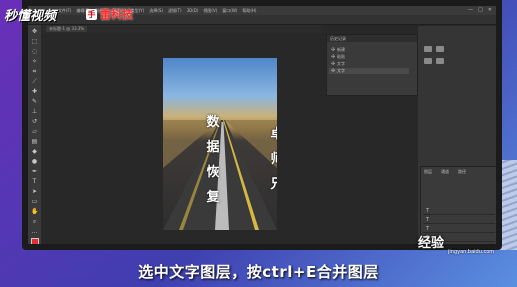  Describe the element at coordinates (91, 14) in the screenshot. I see `channel-logo-icon: 手` at that location.